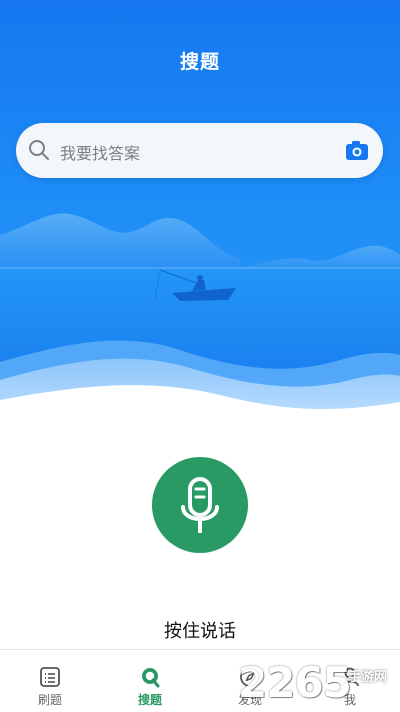  Describe the element at coordinates (199, 150) in the screenshot. I see `search-bar: 我要找答案` at that location.